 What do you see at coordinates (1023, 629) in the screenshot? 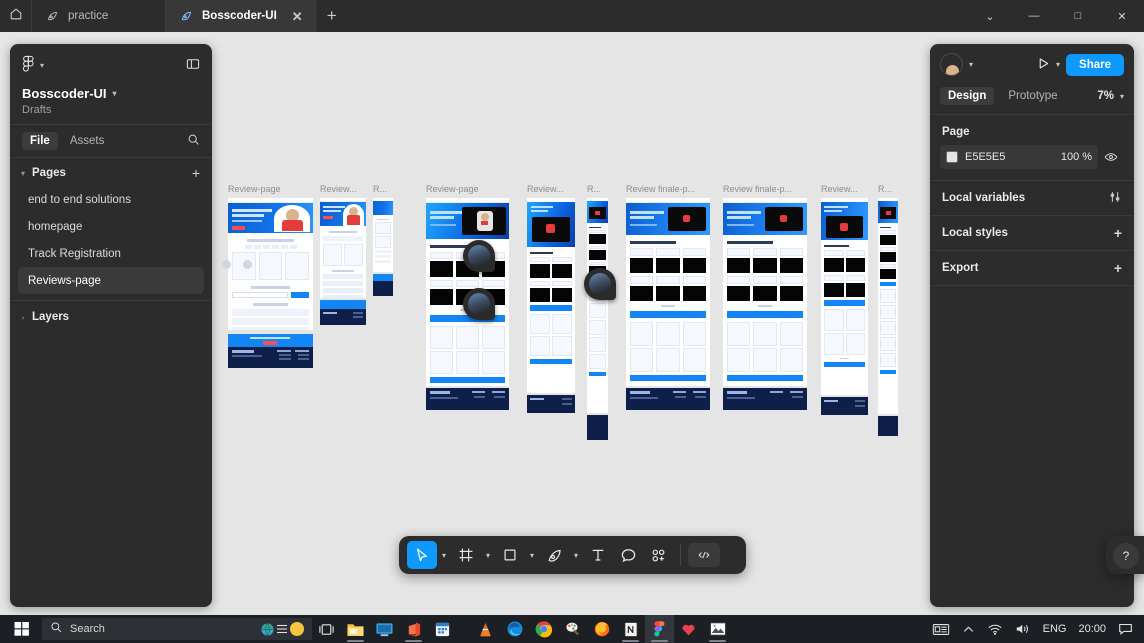
I see `volume-icon` at bounding box center [1023, 629].